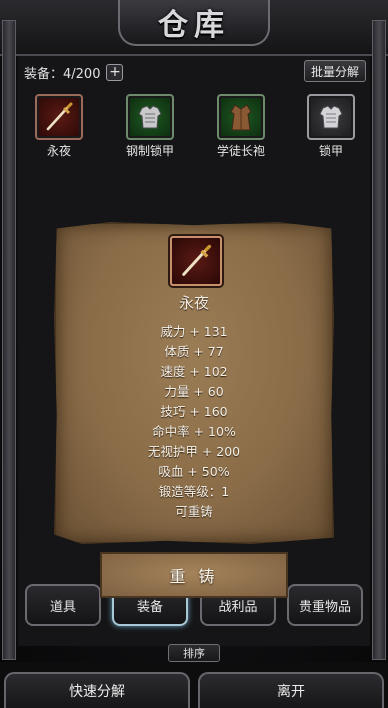  What do you see at coordinates (194, 331) in the screenshot?
I see `stat-line: 威力 + 131` at bounding box center [194, 331].